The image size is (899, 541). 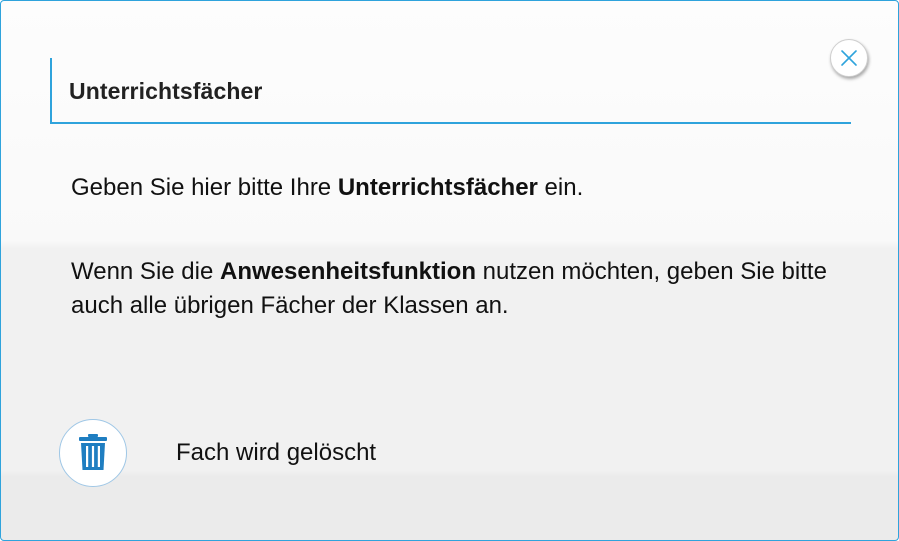 What do you see at coordinates (166, 91) in the screenshot?
I see `dialog-title: Unterrichtsfächer` at bounding box center [166, 91].